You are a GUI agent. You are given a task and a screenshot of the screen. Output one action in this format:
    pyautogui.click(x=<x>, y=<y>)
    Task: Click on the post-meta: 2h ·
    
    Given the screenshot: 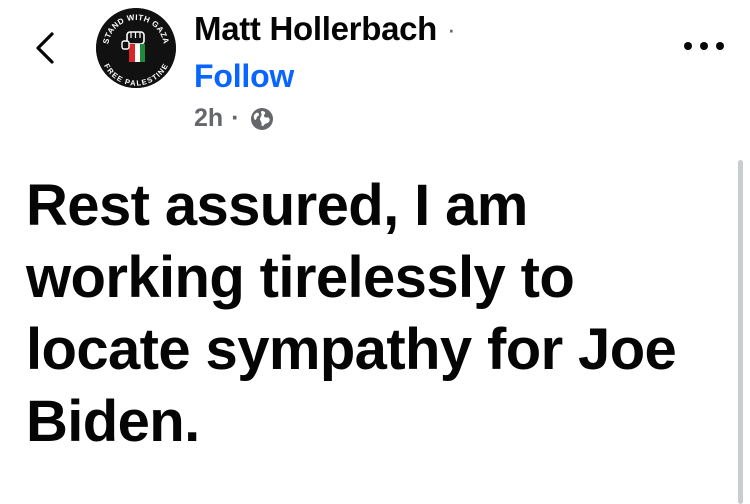 What is the action you would take?
    pyautogui.click(x=234, y=118)
    